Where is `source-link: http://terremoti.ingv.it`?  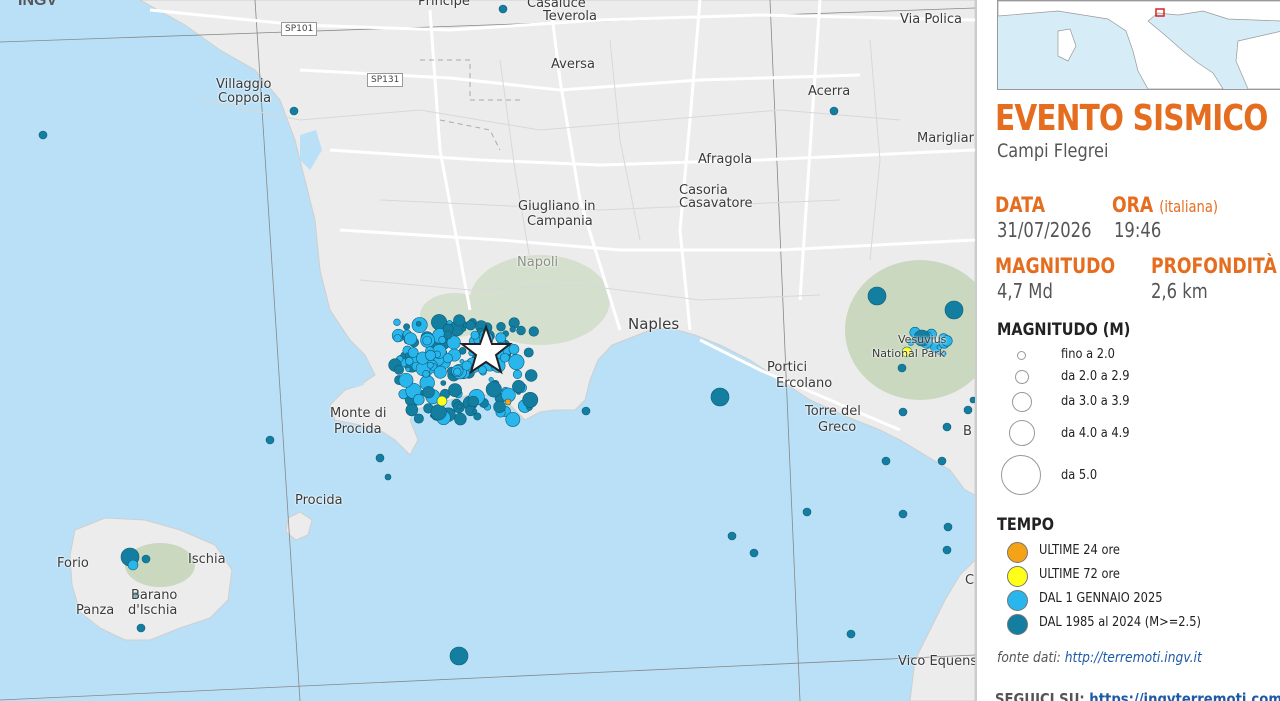
source-link: http://terremoti.ingv.it is located at coordinates (1133, 658).